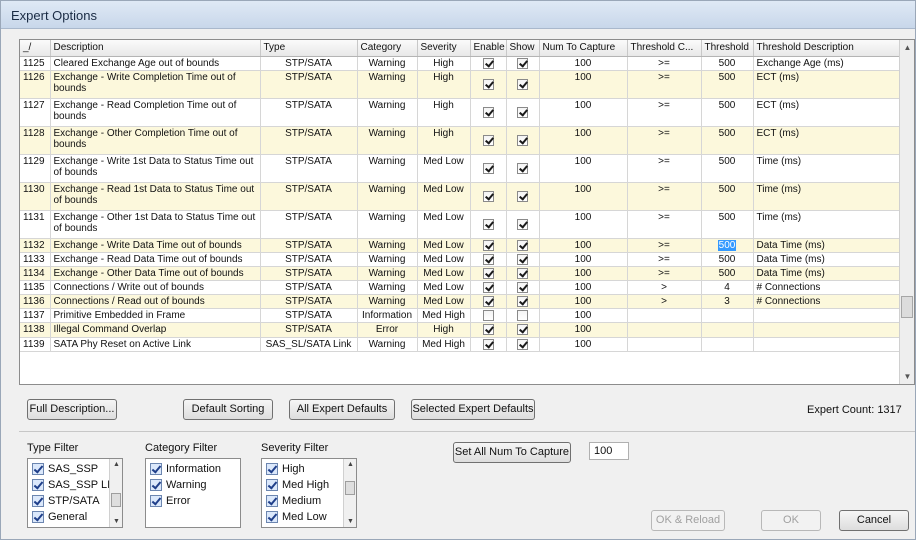 This screenshot has width=916, height=540. Describe the element at coordinates (35, 245) in the screenshot. I see `id-cell: 1132` at that location.